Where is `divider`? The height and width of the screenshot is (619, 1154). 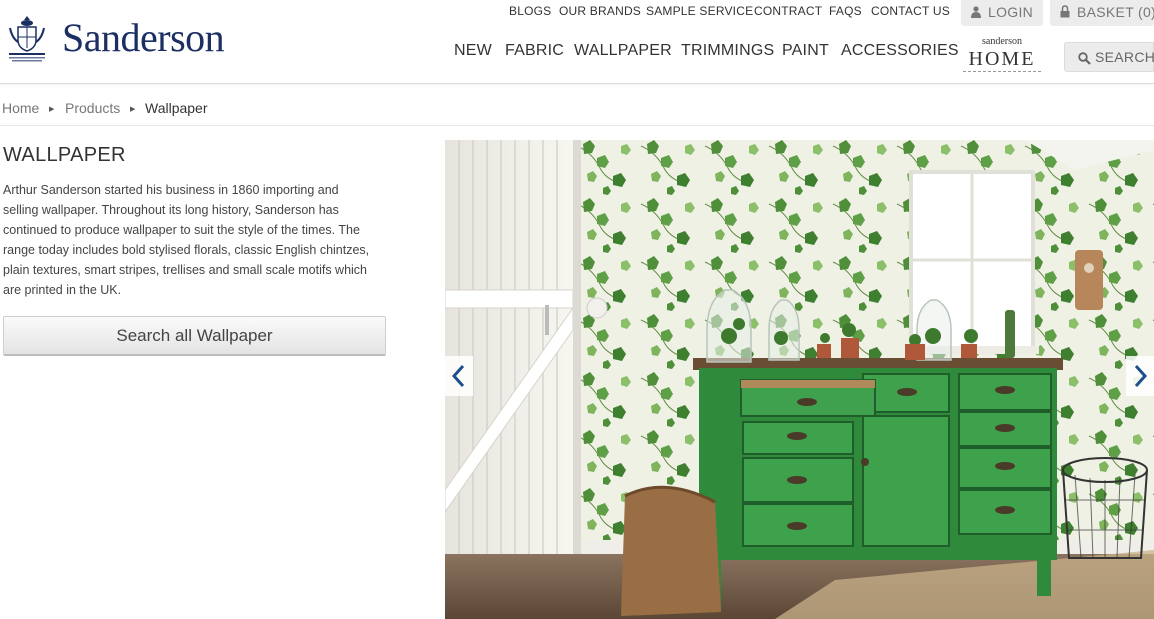 divider is located at coordinates (577, 125).